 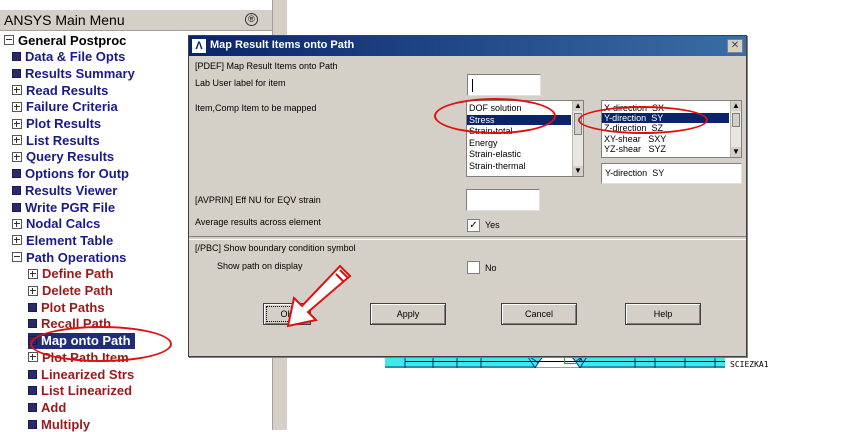 What do you see at coordinates (473, 225) in the screenshot?
I see `average-checkbox: ✓` at bounding box center [473, 225].